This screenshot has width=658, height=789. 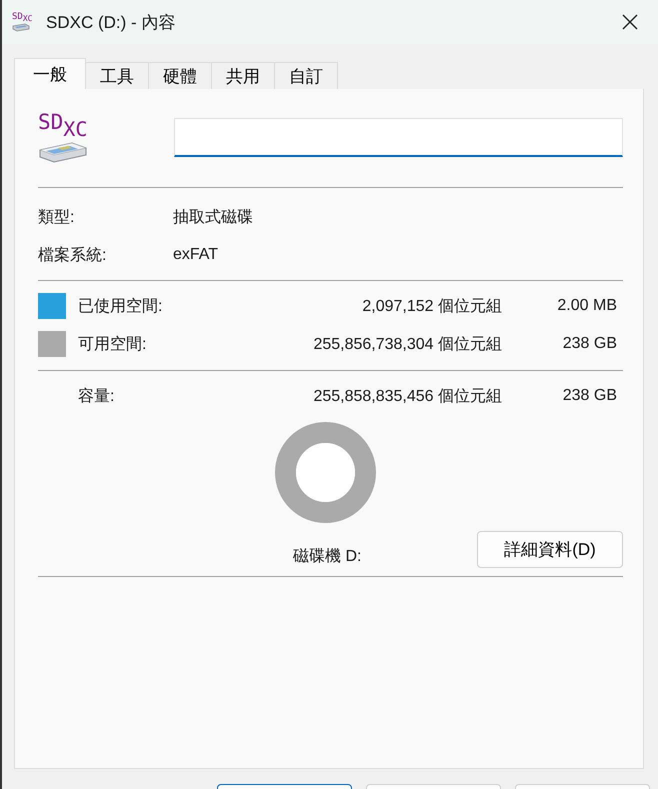 I want to click on tab: 一般, so click(x=50, y=73).